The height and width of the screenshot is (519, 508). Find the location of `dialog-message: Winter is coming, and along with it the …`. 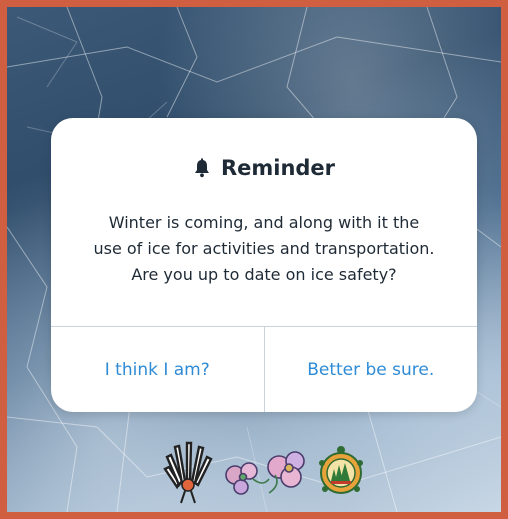

dialog-message: Winter is coming, and along with it the … is located at coordinates (264, 249).